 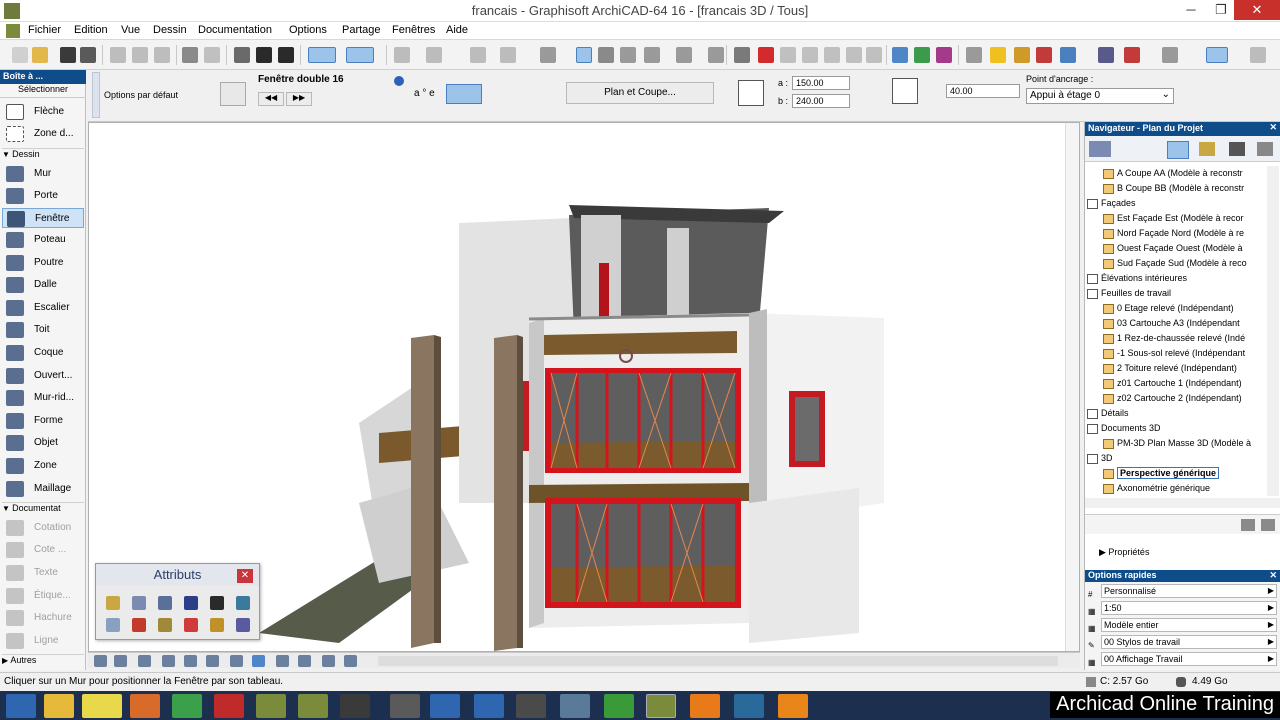 What do you see at coordinates (43, 240) in the screenshot?
I see `tool-poteau: Poteau` at bounding box center [43, 240].